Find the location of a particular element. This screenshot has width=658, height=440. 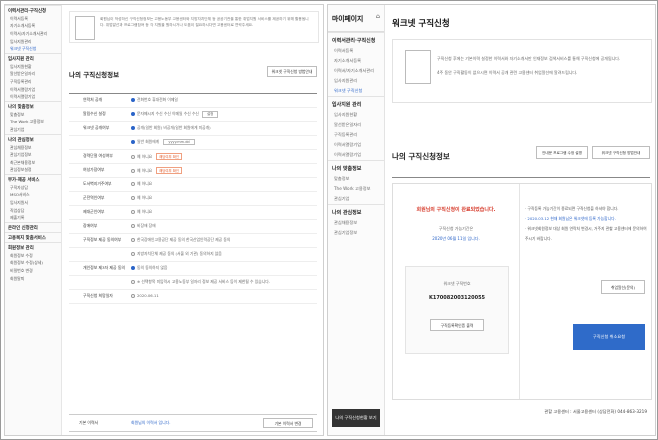

form-value: 지방자치단체 제공 동의 (서울 외 기관) 동의하지 않음 is located at coordinates (176, 254).